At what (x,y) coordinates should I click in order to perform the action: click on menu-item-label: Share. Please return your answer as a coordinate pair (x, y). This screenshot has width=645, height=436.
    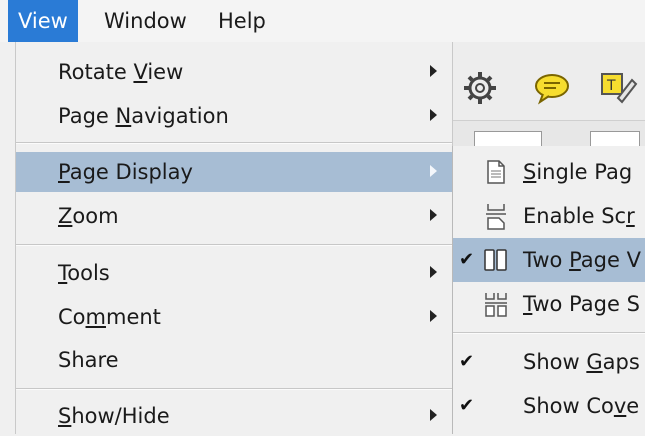
    Looking at the image, I should click on (88, 360).